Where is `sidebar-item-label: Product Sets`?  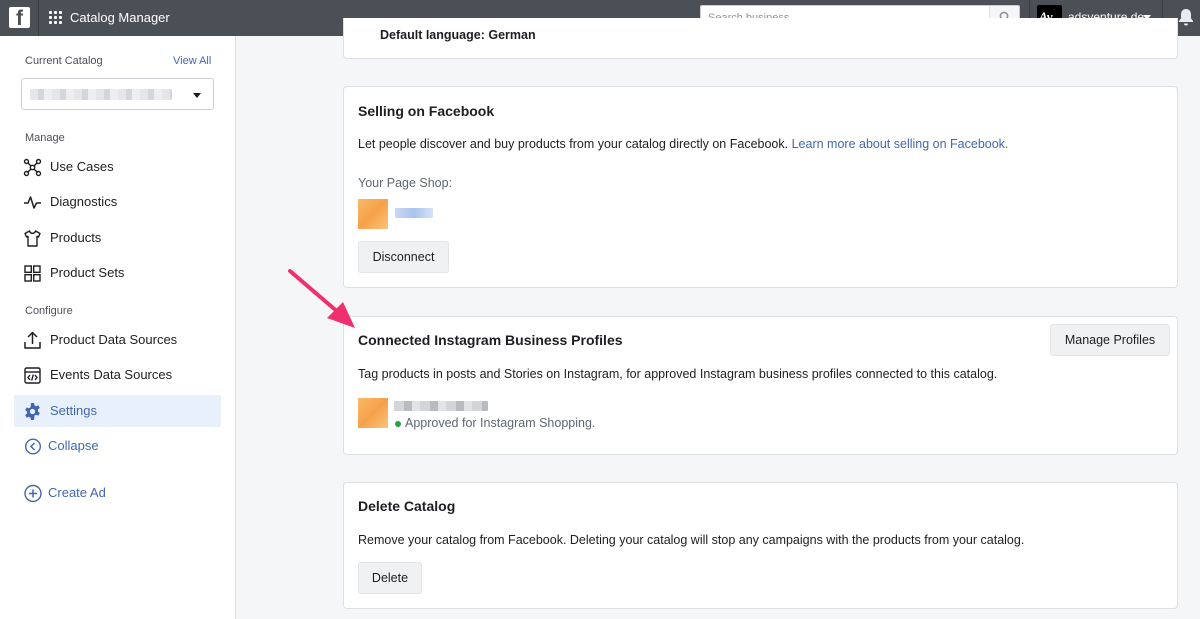 sidebar-item-label: Product Sets is located at coordinates (87, 272).